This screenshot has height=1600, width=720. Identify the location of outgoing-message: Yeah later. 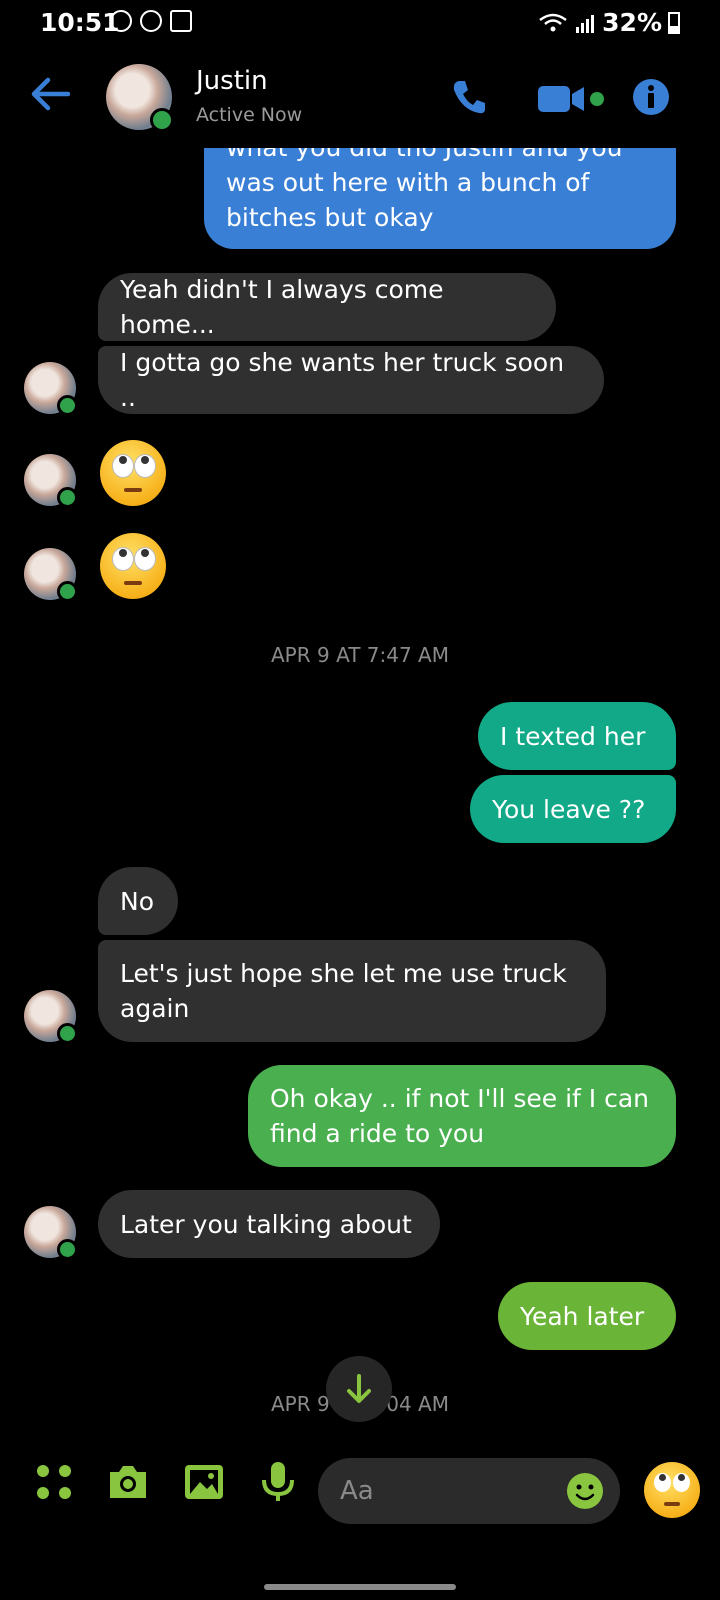
(587, 1316).